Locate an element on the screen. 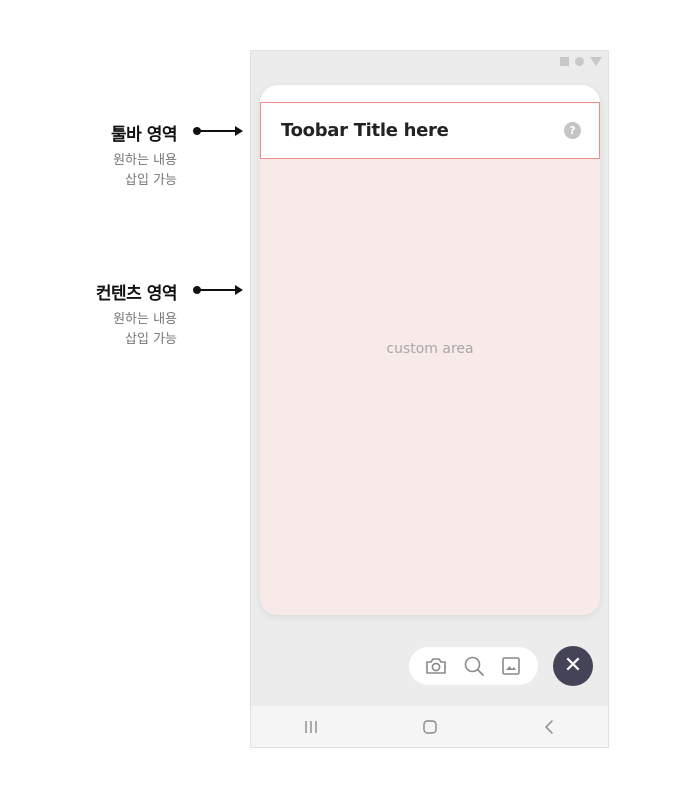 The image size is (700, 810). close-icon: ✕ is located at coordinates (573, 665).